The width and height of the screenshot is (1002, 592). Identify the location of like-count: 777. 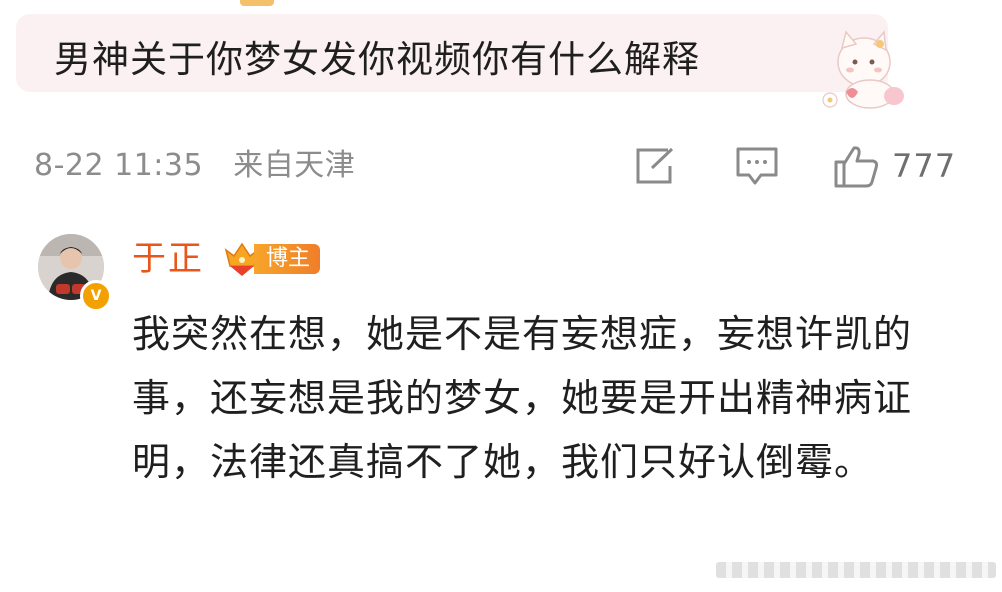
(924, 166).